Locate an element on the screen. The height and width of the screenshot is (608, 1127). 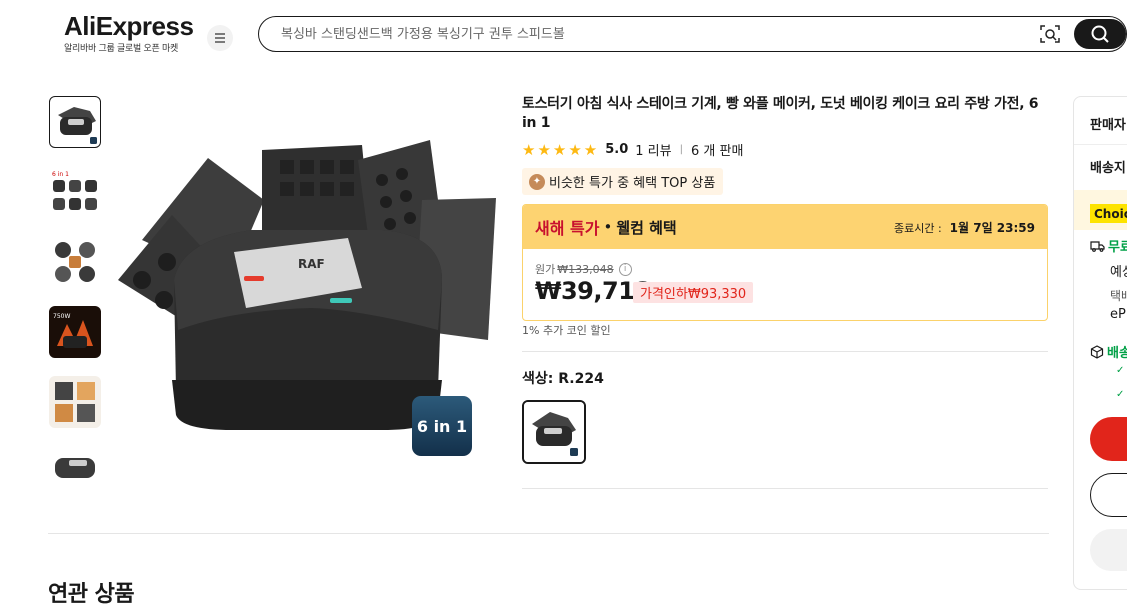
hamburger-icon is located at coordinates (220, 38).